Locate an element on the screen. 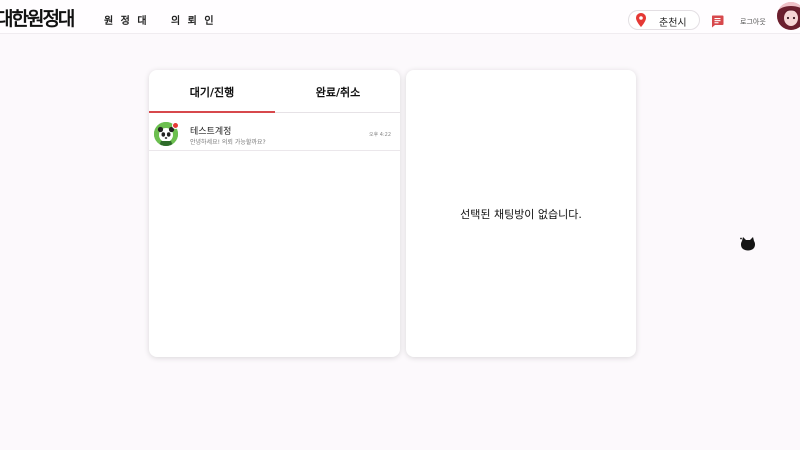  chat-icon is located at coordinates (717, 21).